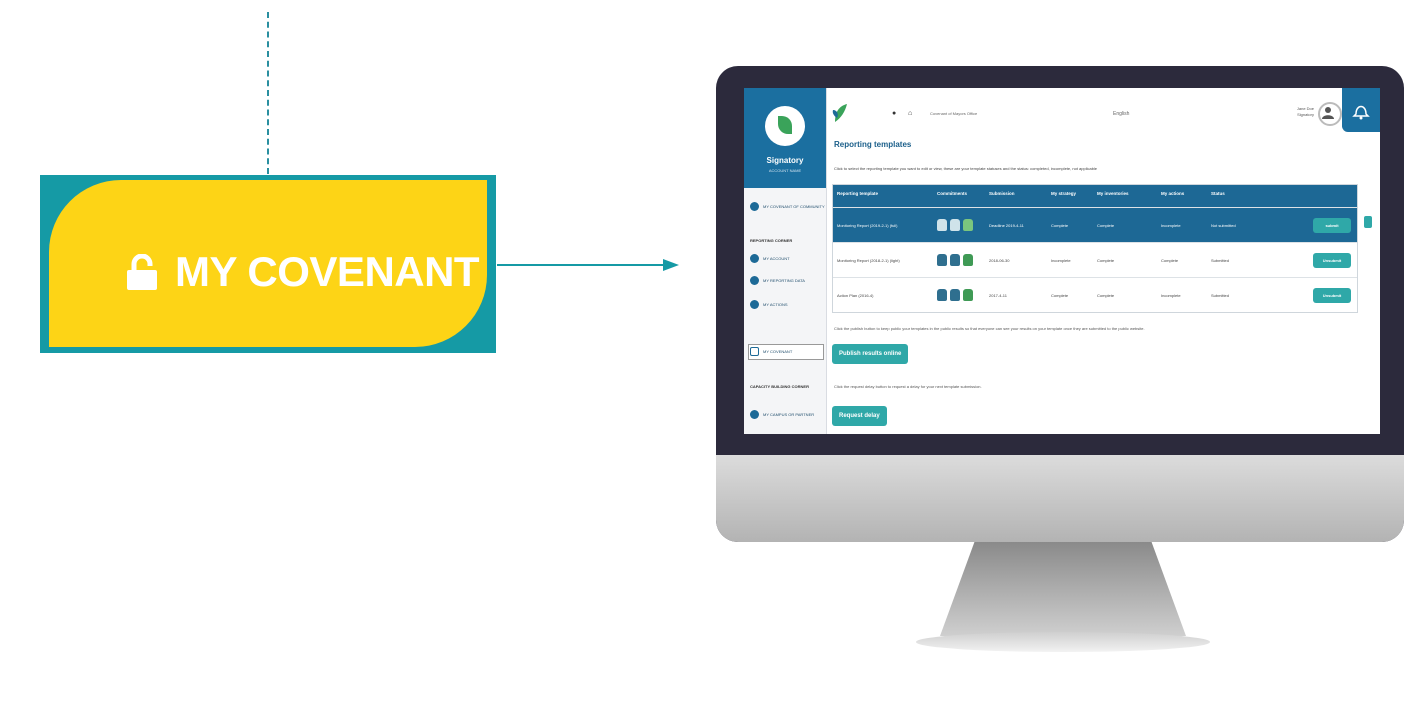  What do you see at coordinates (1223, 225) in the screenshot?
I see `status-cell: Not submitted` at bounding box center [1223, 225].